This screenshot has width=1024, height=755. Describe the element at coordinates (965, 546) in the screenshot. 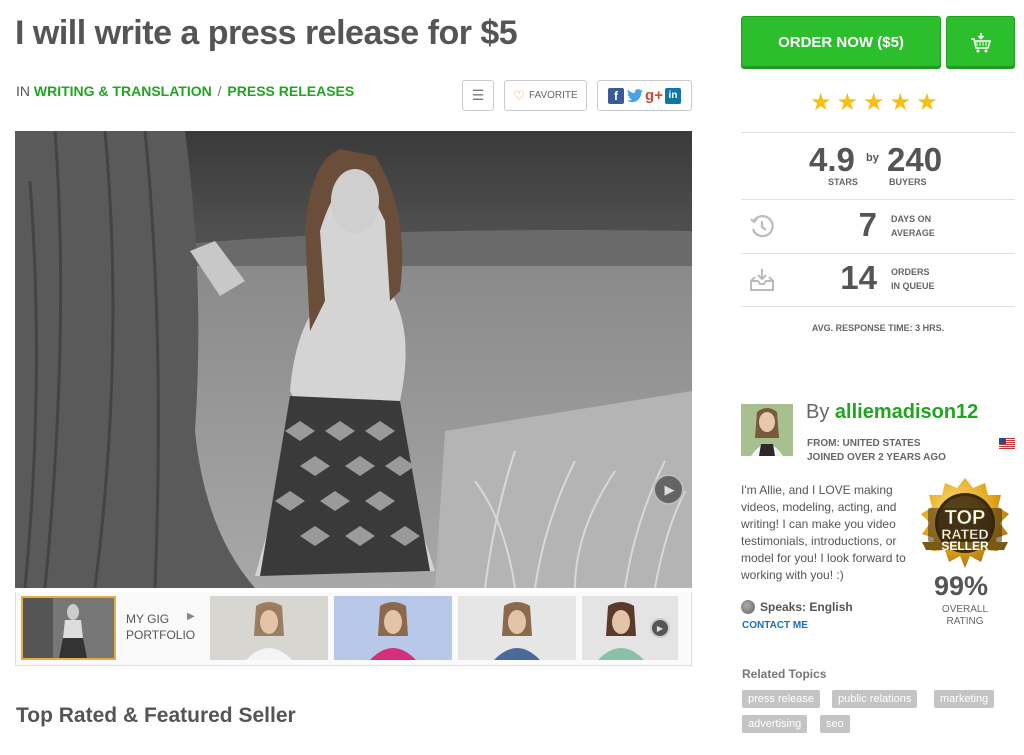

I see `svg-text: SELLER` at that location.